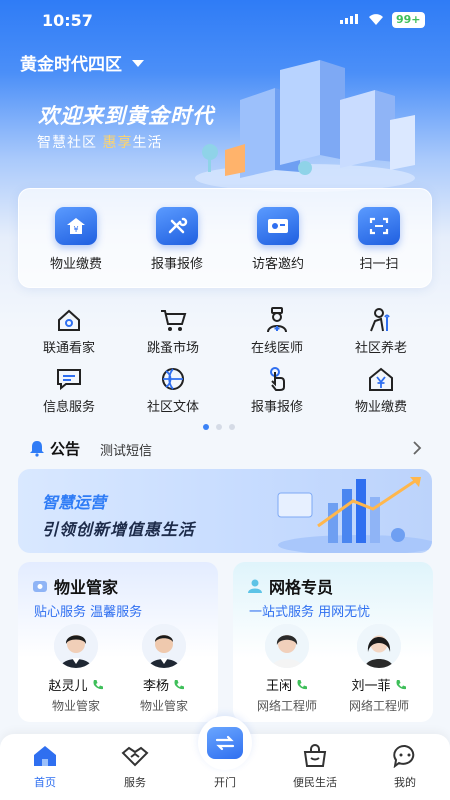 The width and height of the screenshot is (450, 800). What do you see at coordinates (225, 511) in the screenshot?
I see `promo-banner: 智慧运营 引领创新增值惠生活` at bounding box center [225, 511].